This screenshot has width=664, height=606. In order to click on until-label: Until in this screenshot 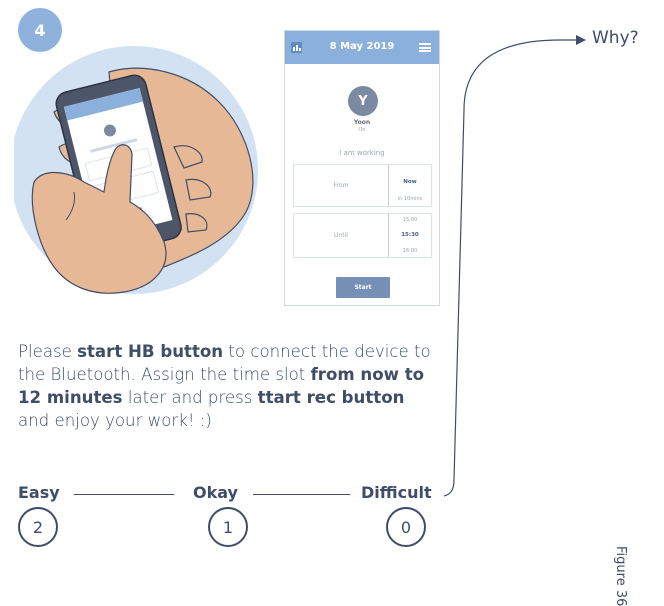, I will do `click(341, 235)`.